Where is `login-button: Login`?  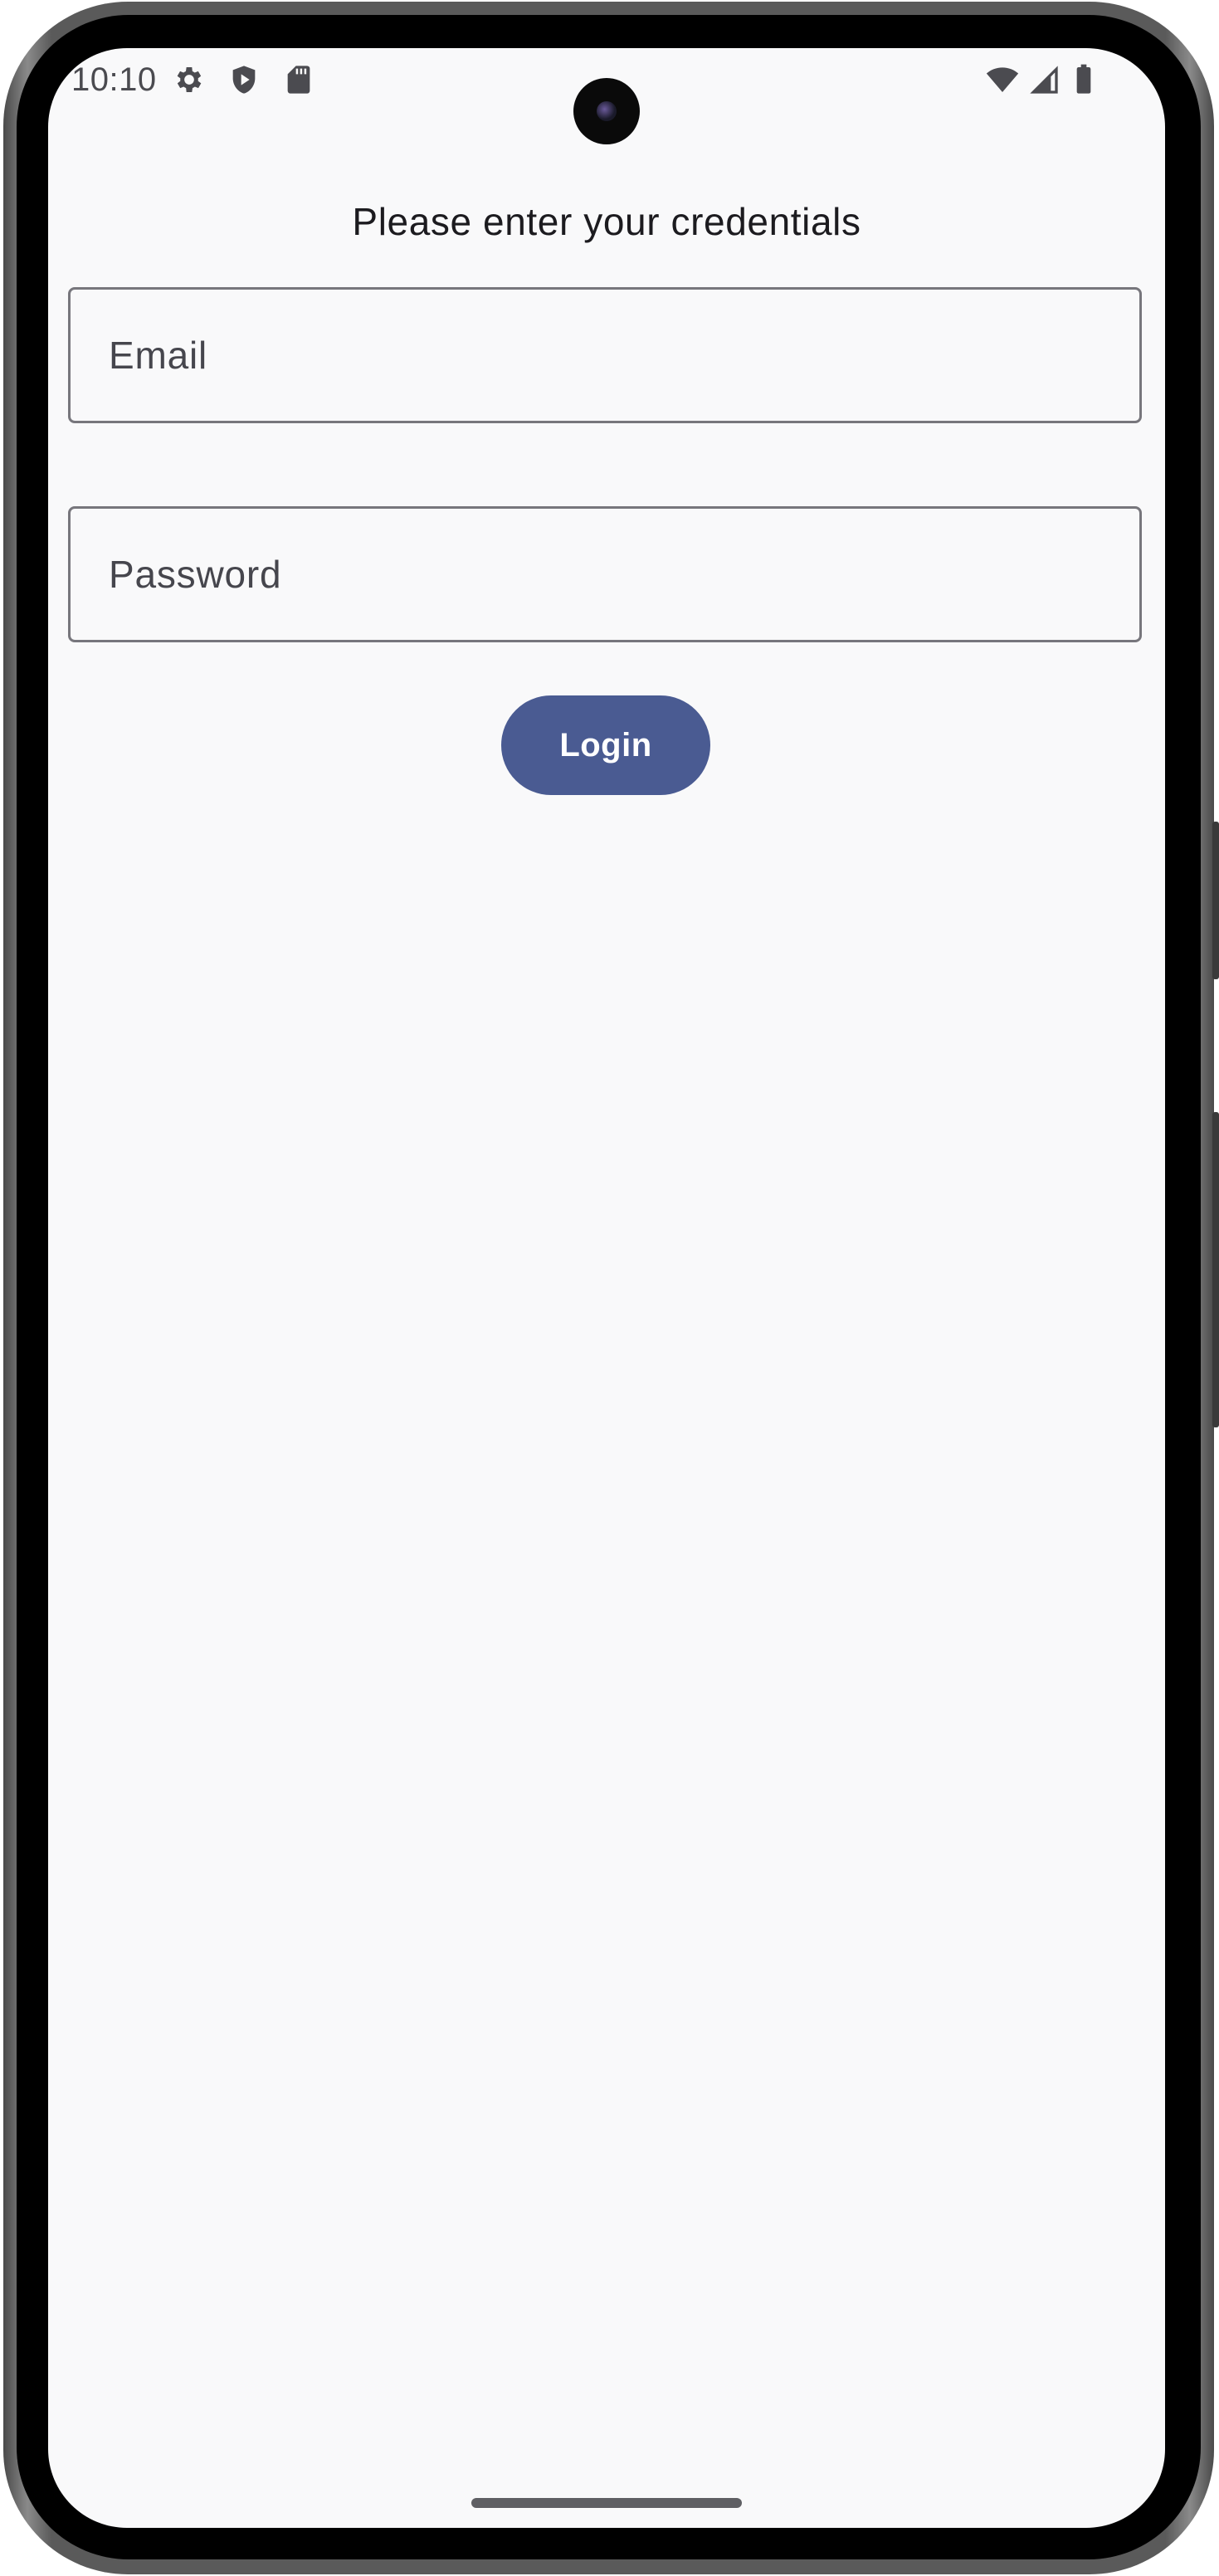 login-button: Login is located at coordinates (606, 745).